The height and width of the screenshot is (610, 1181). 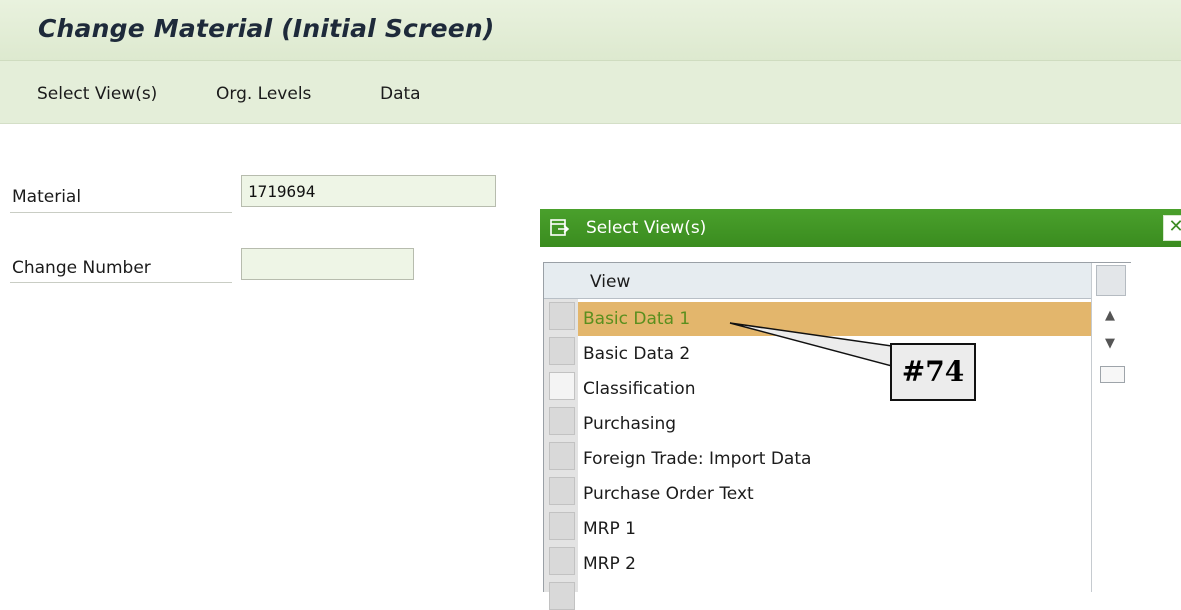 I want to click on row-label: MRP 1, so click(x=609, y=529).